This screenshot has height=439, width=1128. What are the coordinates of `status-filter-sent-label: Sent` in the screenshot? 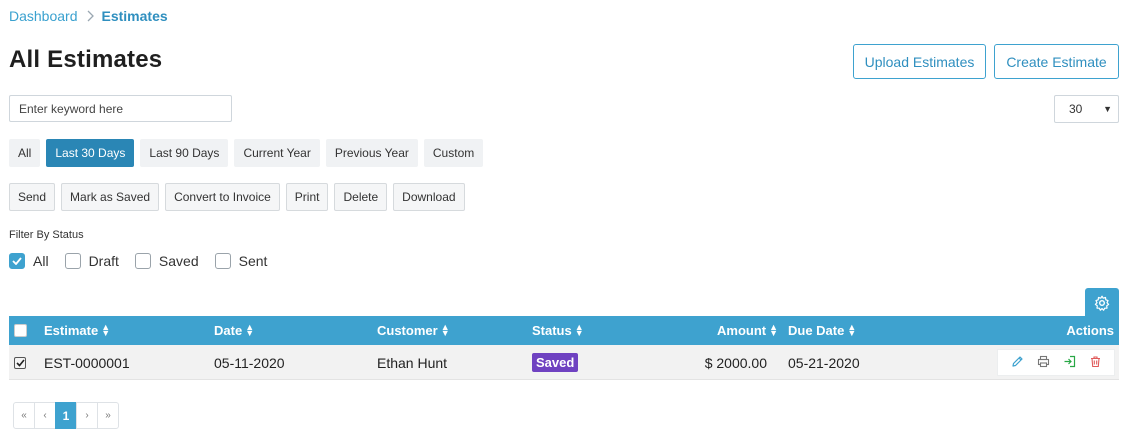 It's located at (253, 261).